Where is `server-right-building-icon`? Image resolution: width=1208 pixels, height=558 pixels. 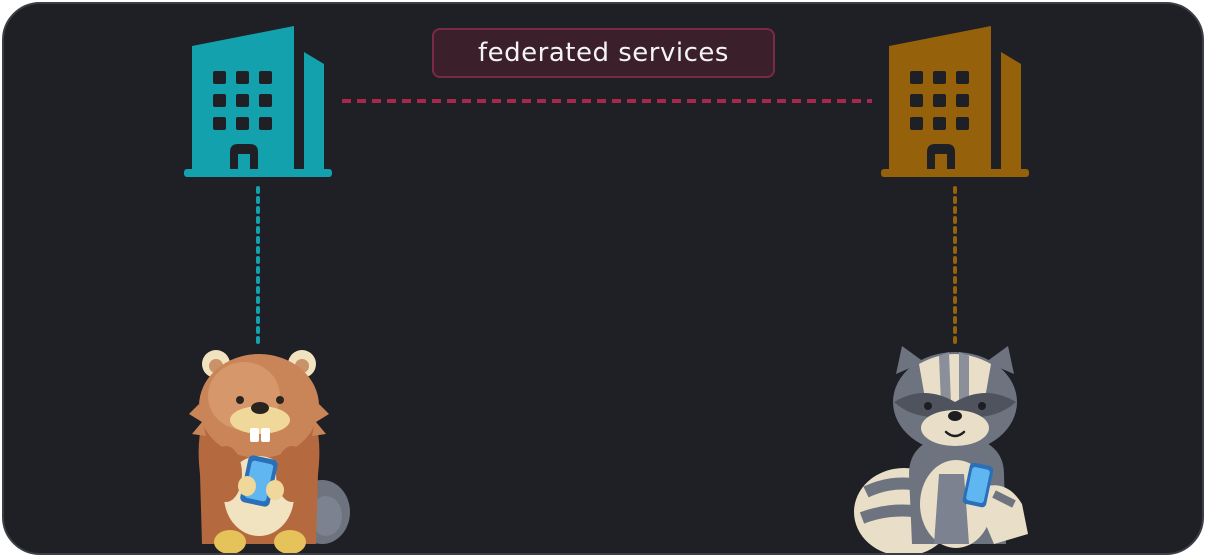
server-right-building-icon is located at coordinates (955, 101).